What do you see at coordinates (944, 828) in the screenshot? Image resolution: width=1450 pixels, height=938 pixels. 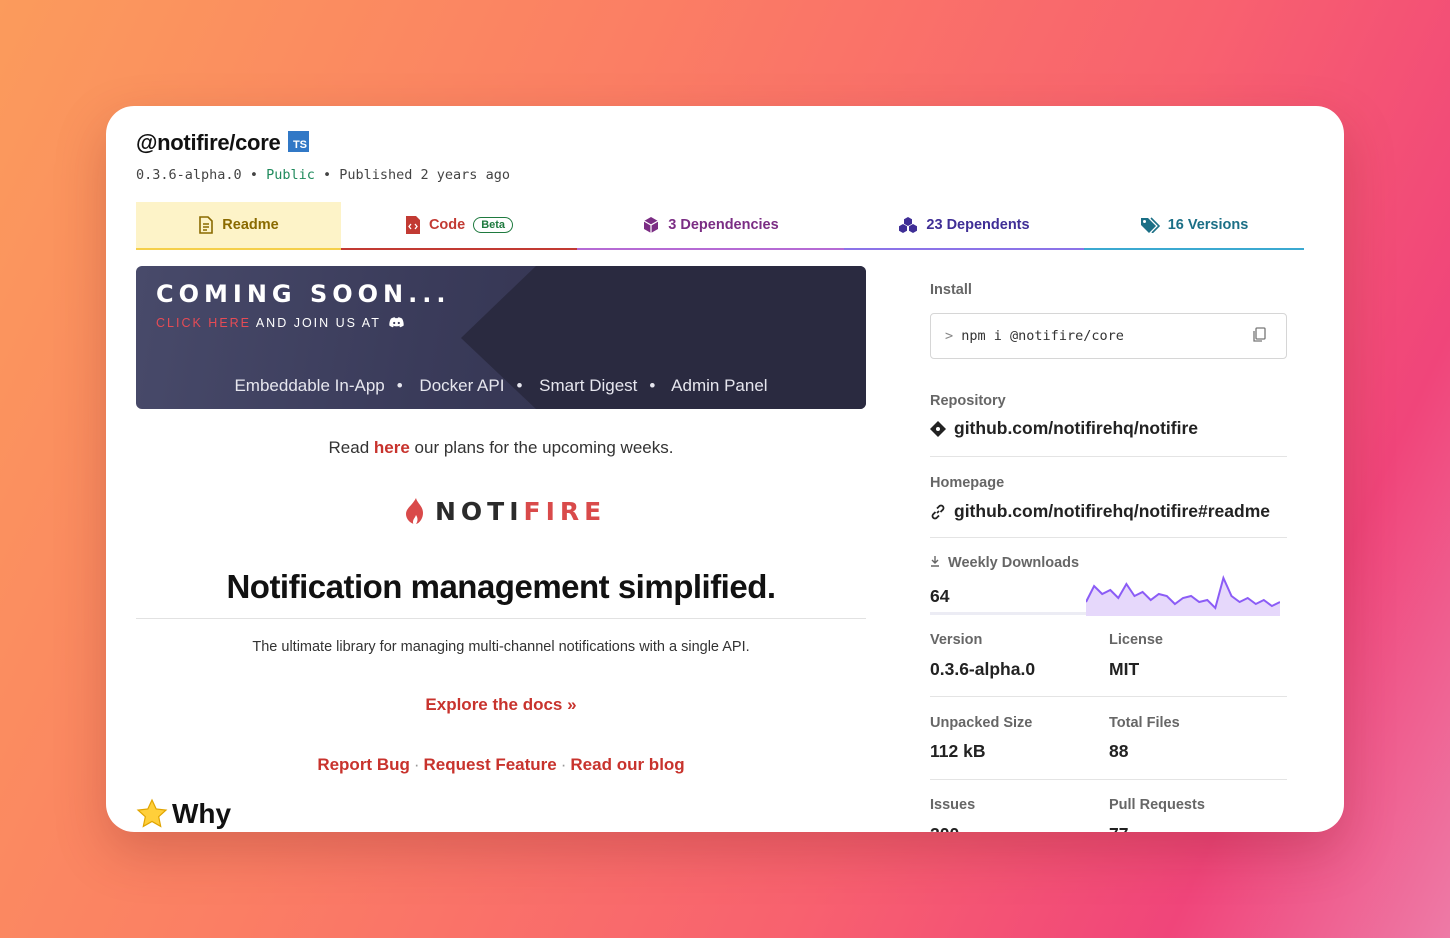 I see `issues-value: 200` at bounding box center [944, 828].